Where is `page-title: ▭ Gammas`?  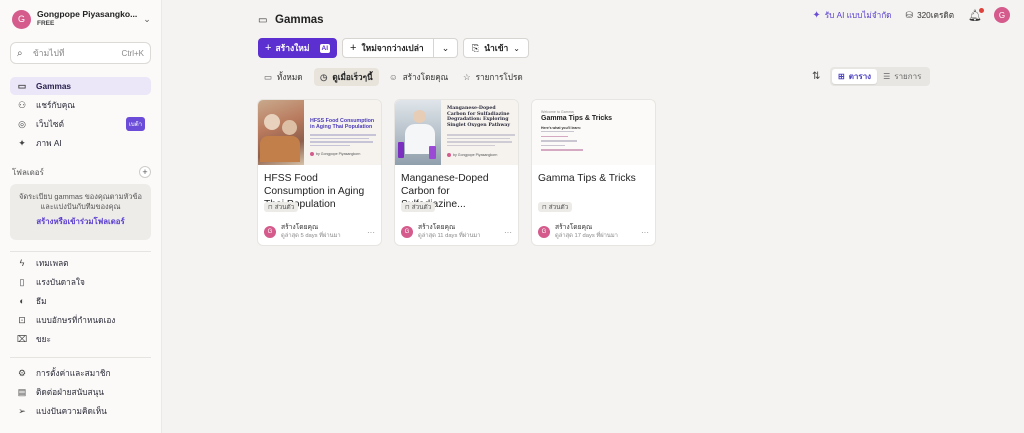
page-title: ▭ Gammas is located at coordinates (291, 20).